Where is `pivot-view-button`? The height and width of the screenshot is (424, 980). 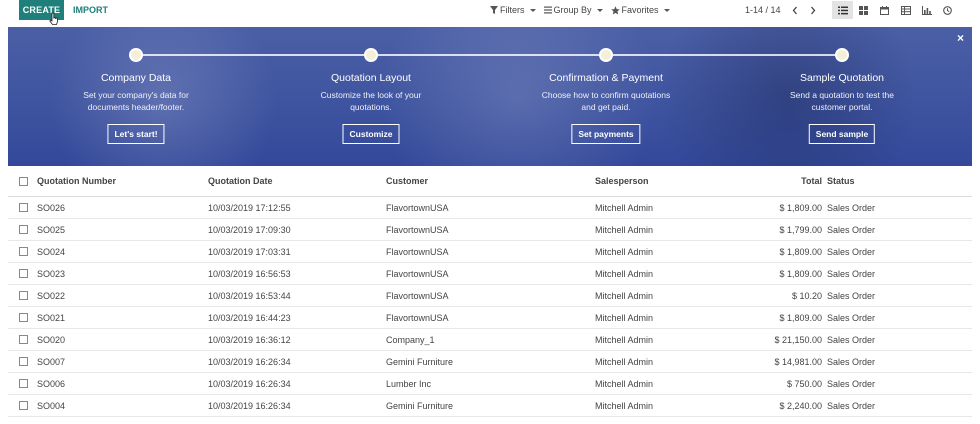 pivot-view-button is located at coordinates (905, 10).